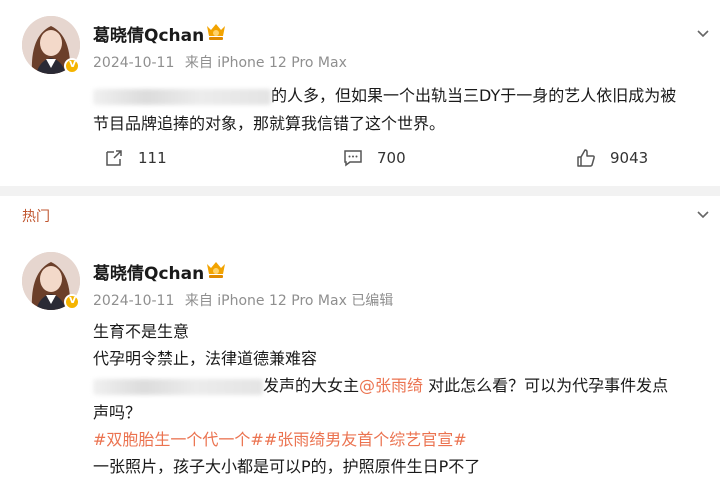  Describe the element at coordinates (287, 466) in the screenshot. I see `post-line: 一张照片，孩子大小都是可以P的，护照原件生日P不了` at that location.